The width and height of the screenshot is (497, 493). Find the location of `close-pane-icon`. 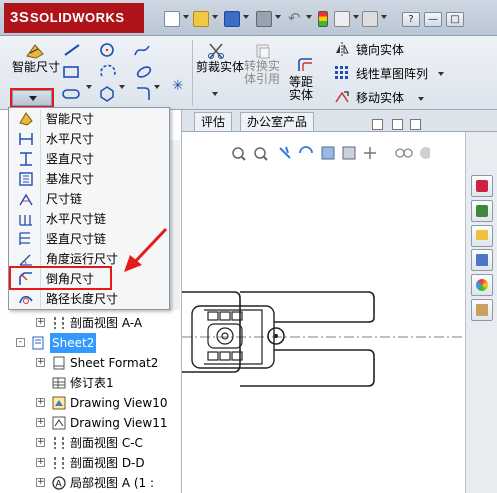

close-pane-icon is located at coordinates (415, 124).